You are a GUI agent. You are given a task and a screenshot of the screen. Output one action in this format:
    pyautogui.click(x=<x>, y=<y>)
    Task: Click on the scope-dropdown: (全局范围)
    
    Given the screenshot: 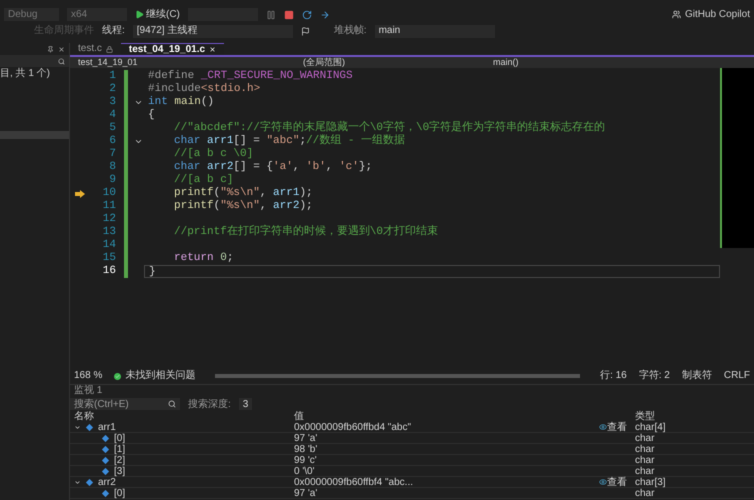 What is the action you would take?
    pyautogui.click(x=390, y=62)
    